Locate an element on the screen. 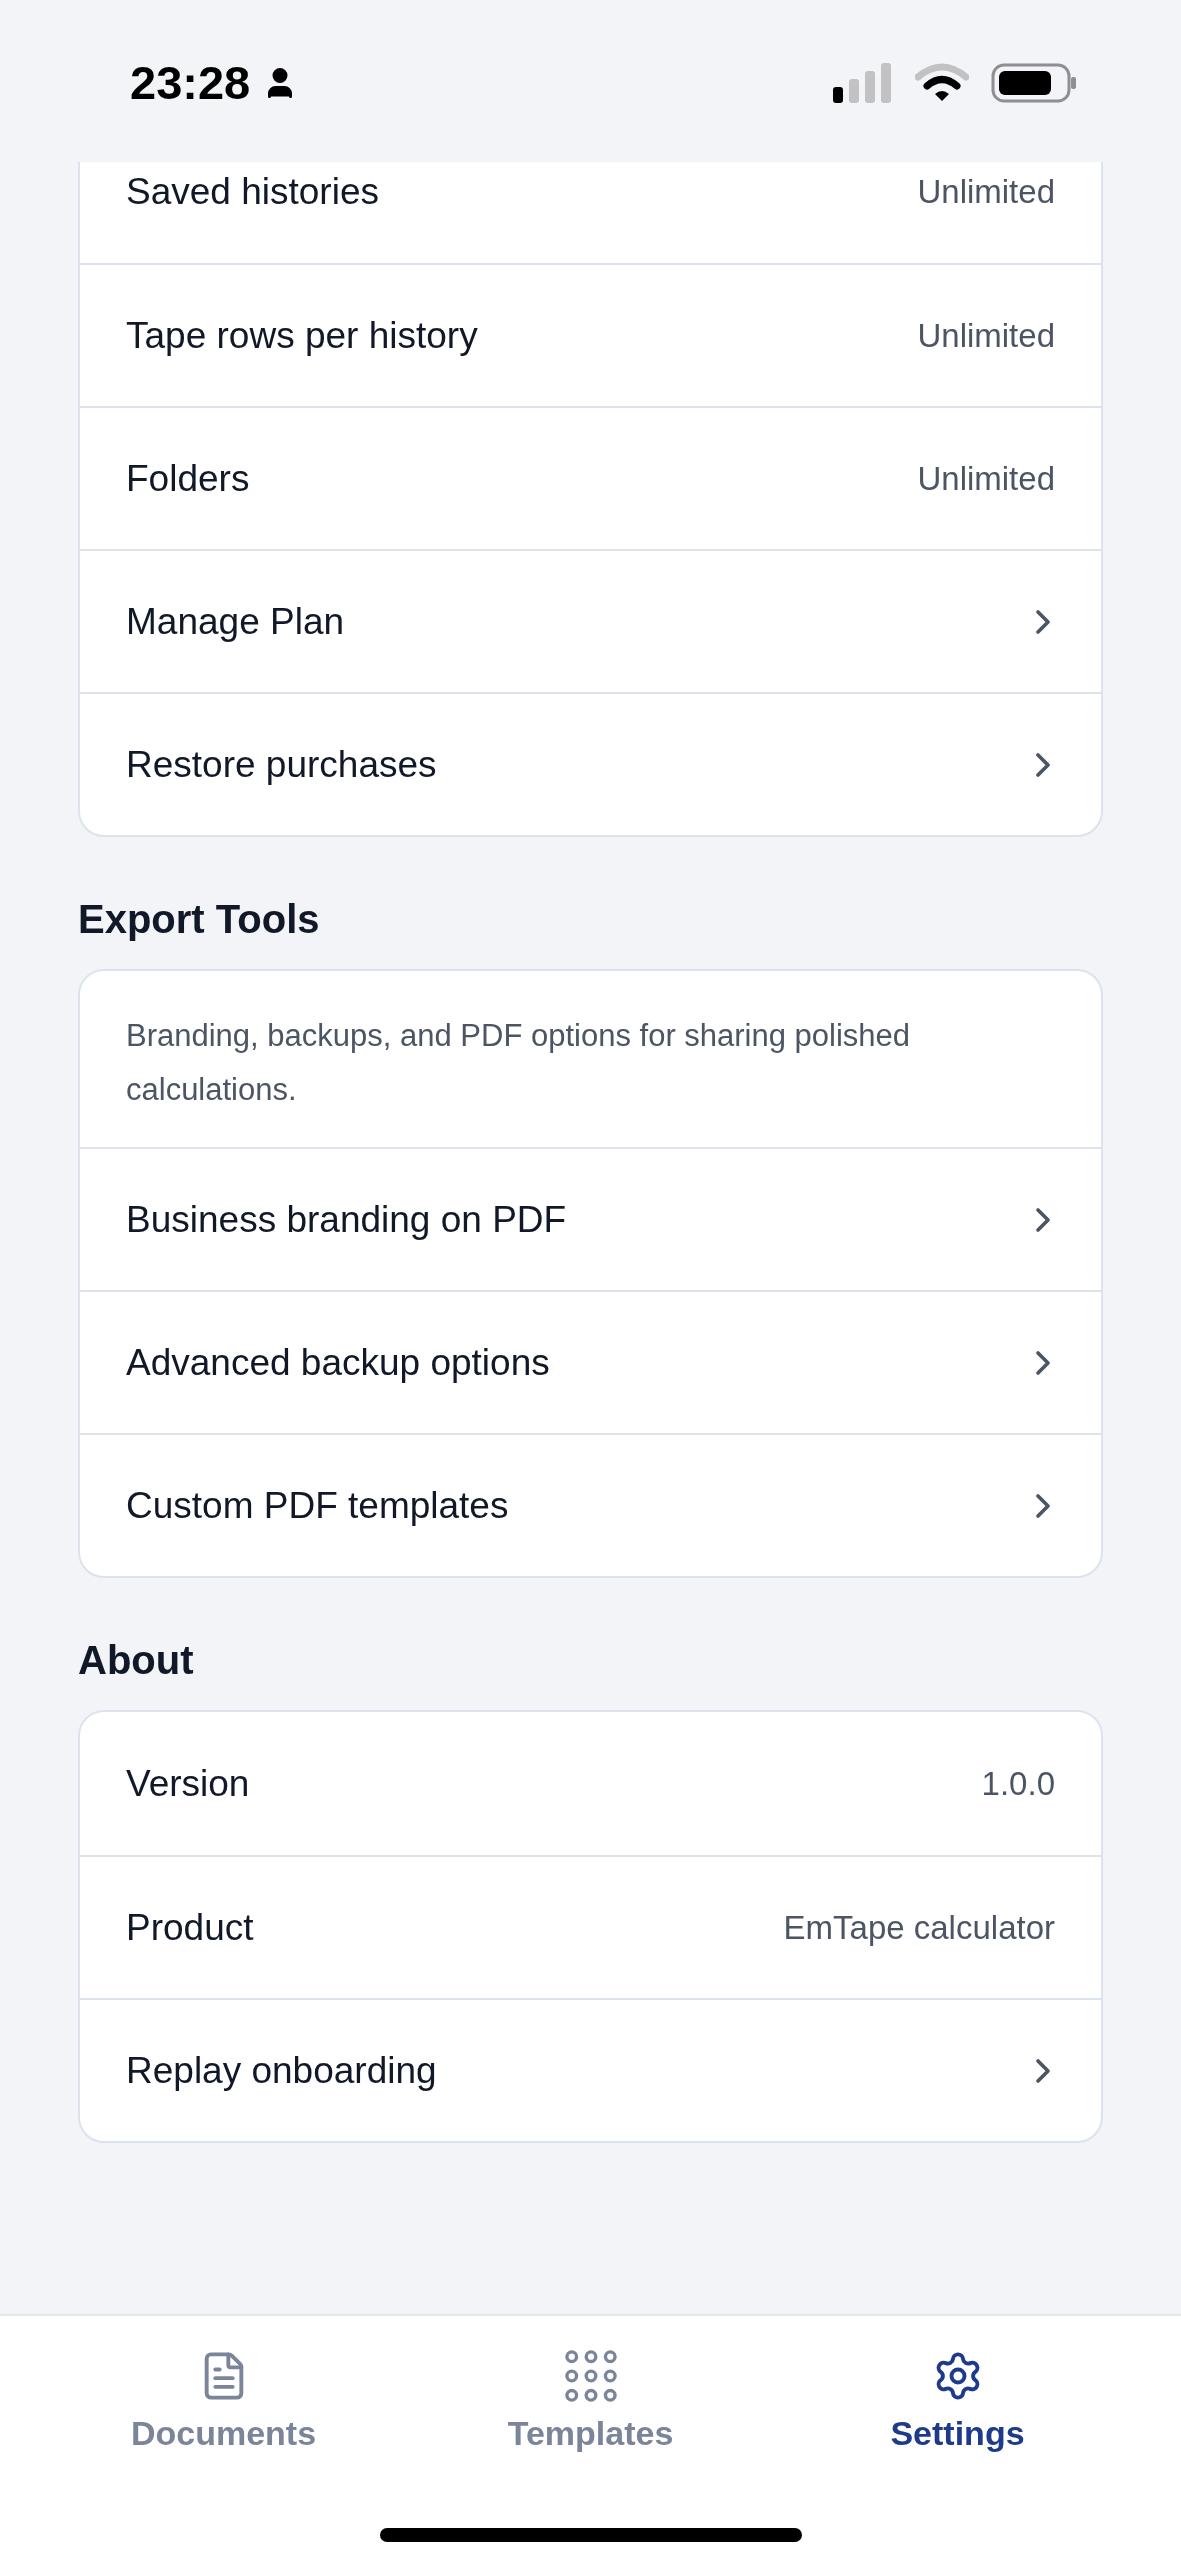  wifi-icon is located at coordinates (942, 83).